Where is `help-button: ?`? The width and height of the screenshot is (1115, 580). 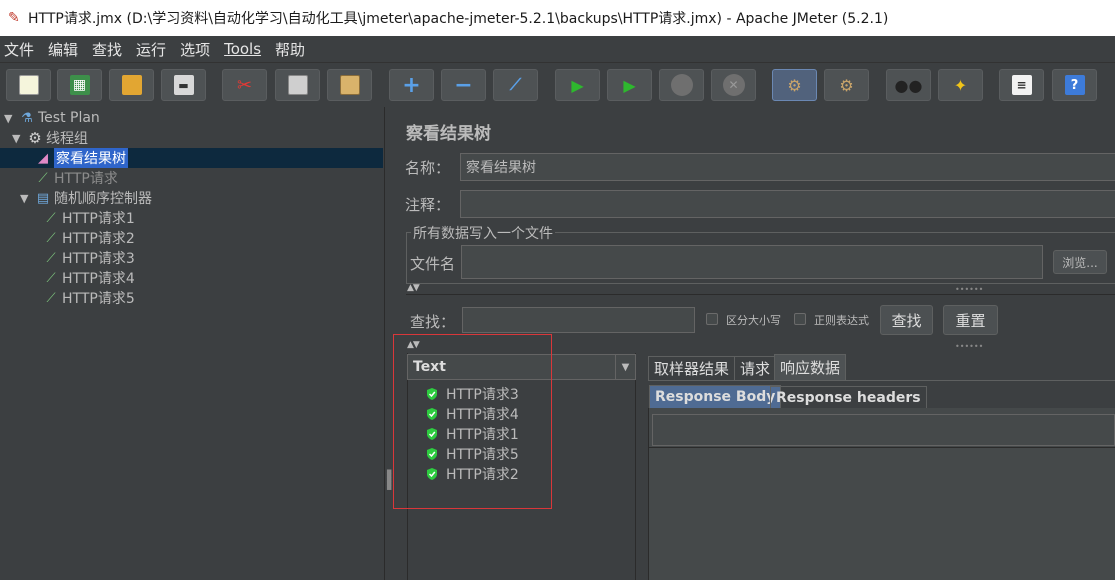
help-button: ? is located at coordinates (1074, 85).